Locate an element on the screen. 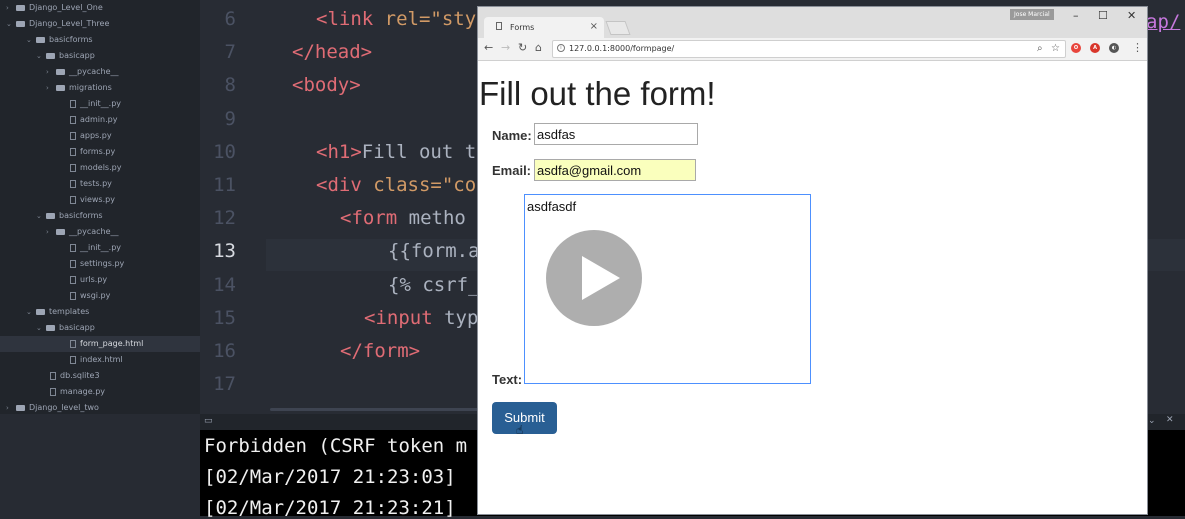 This screenshot has height=519, width=1185. minimize-icon: – is located at coordinates (1076, 15).